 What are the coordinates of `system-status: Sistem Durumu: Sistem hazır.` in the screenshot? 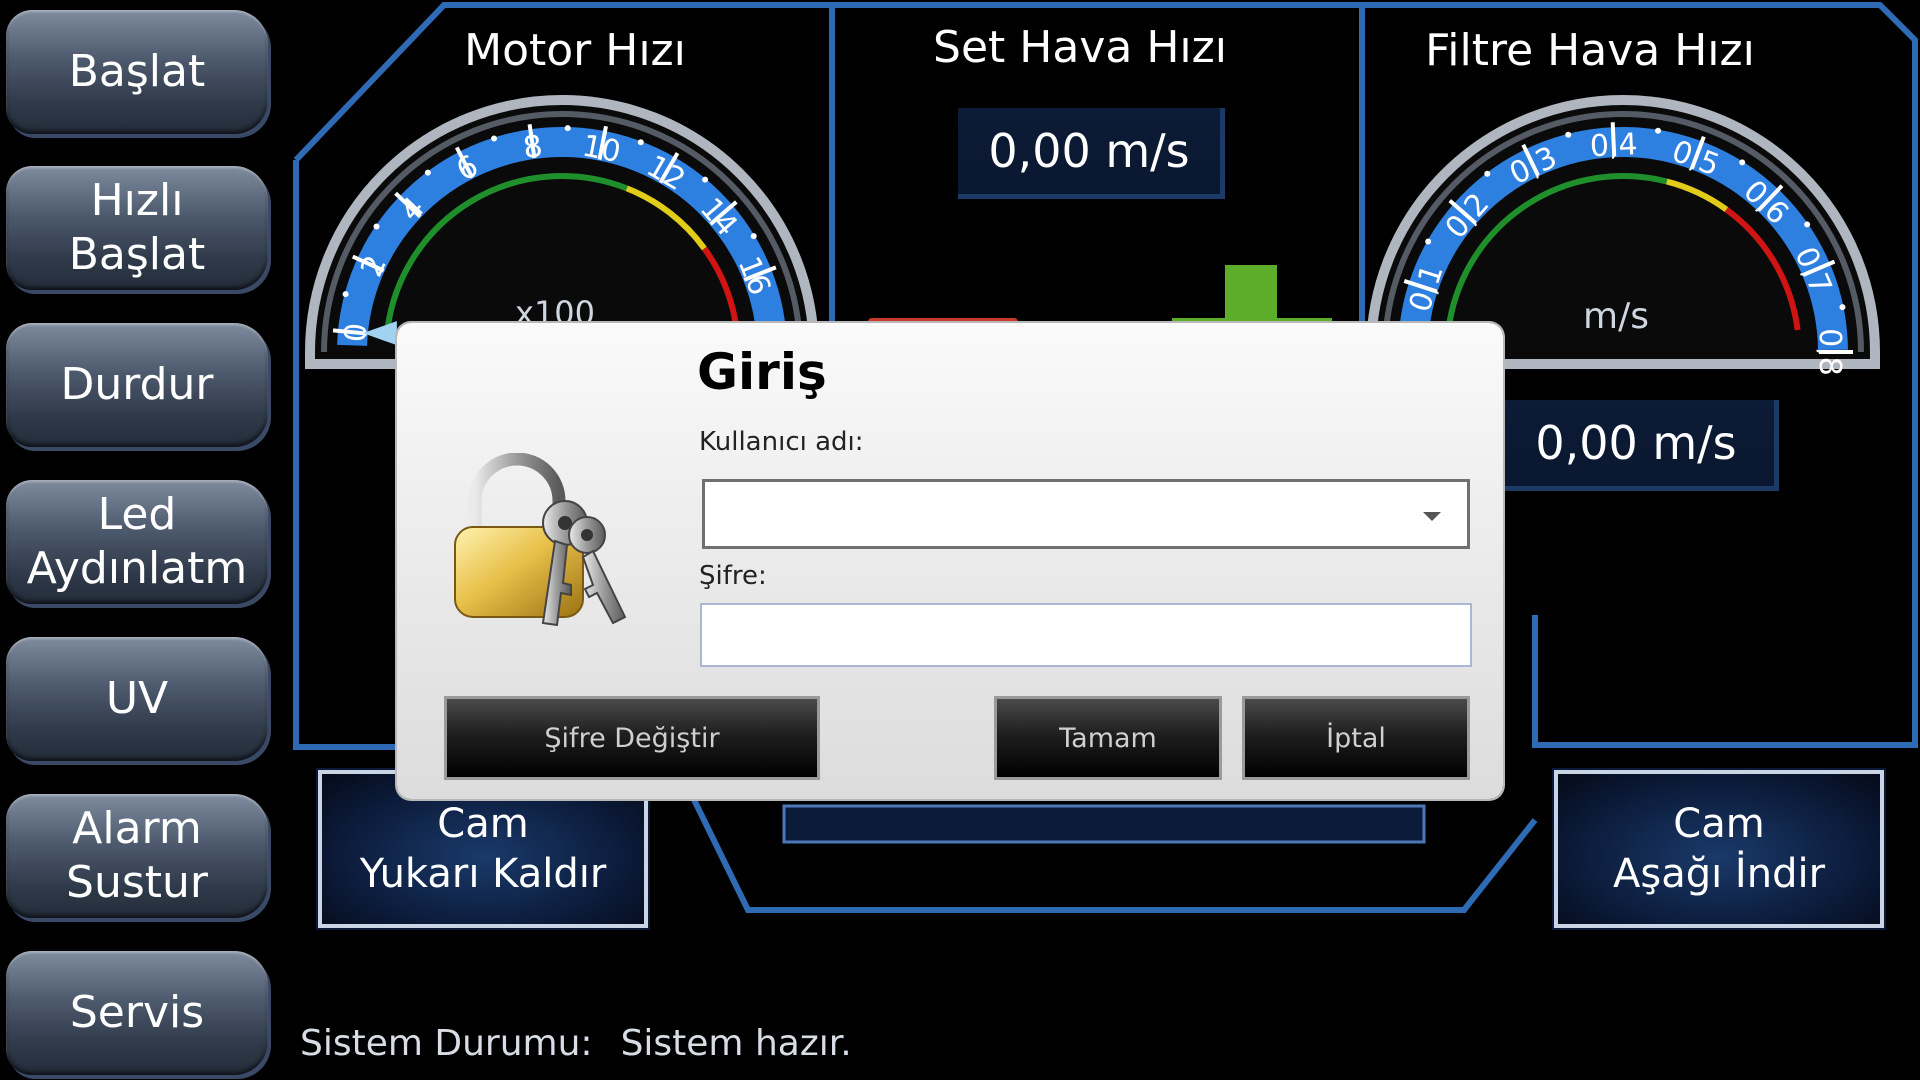 It's located at (590, 1043).